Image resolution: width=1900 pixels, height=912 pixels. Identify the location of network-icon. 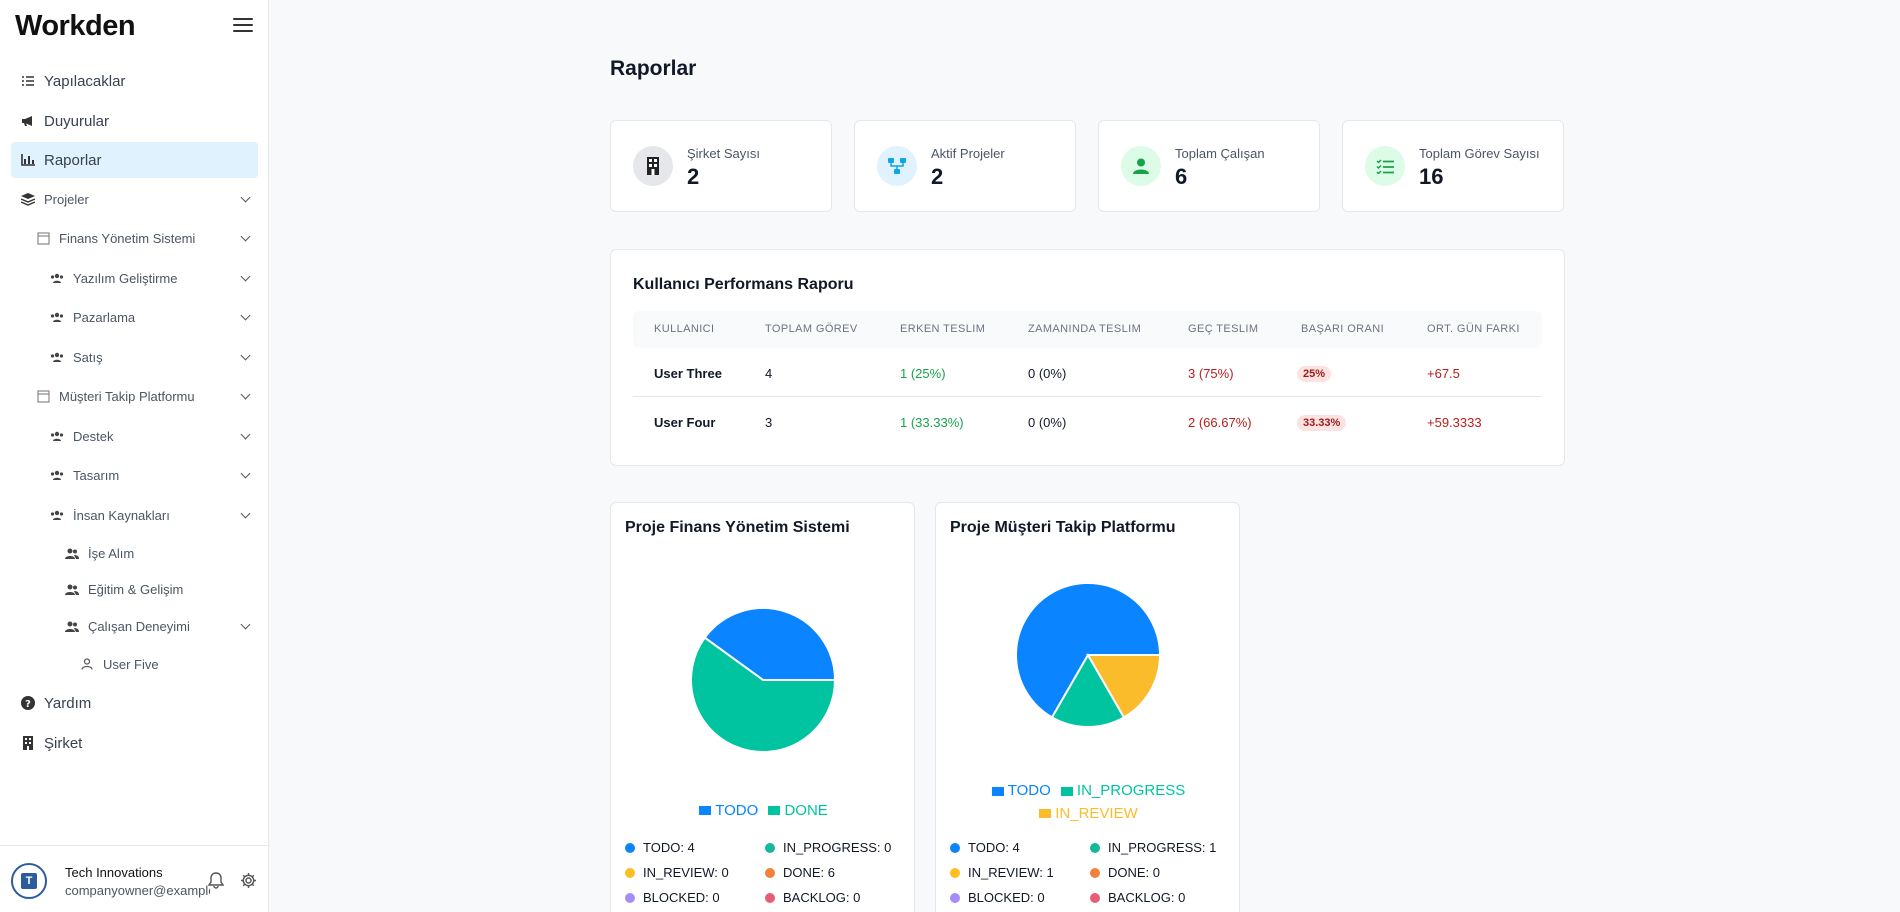
(897, 166).